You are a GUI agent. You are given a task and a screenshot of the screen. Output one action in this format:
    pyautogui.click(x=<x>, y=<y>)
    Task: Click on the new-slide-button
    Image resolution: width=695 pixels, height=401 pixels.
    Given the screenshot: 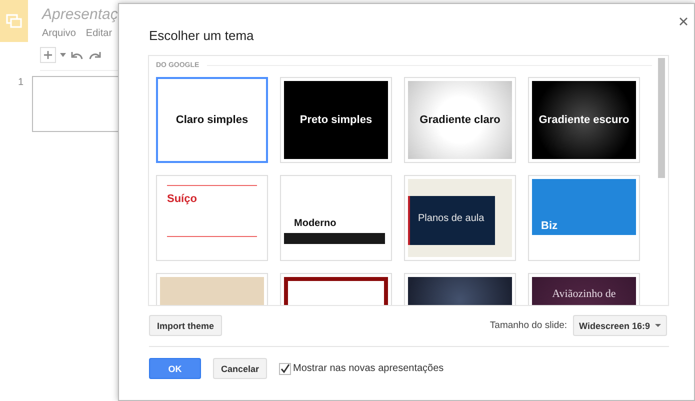 What is the action you would take?
    pyautogui.click(x=48, y=55)
    